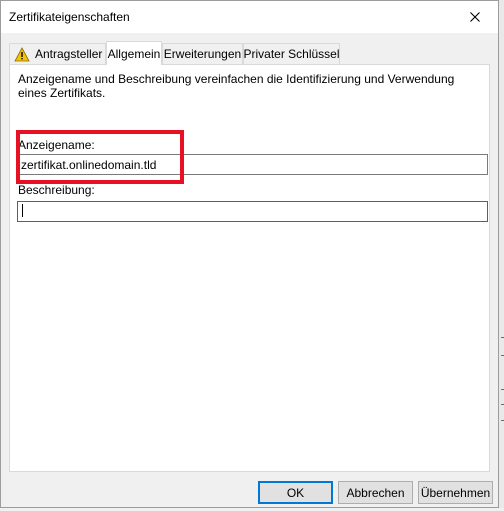  Describe the element at coordinates (252, 164) in the screenshot. I see `display-name-input` at that location.